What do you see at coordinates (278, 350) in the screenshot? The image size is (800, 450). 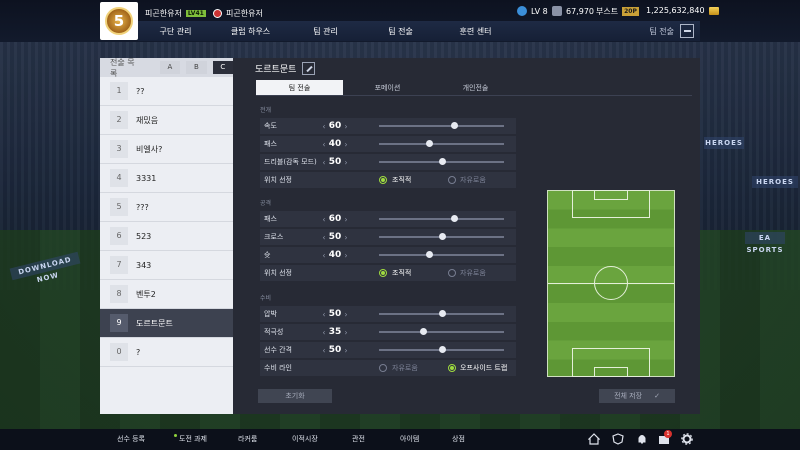 I see `slider-label: 선수 간격` at bounding box center [278, 350].